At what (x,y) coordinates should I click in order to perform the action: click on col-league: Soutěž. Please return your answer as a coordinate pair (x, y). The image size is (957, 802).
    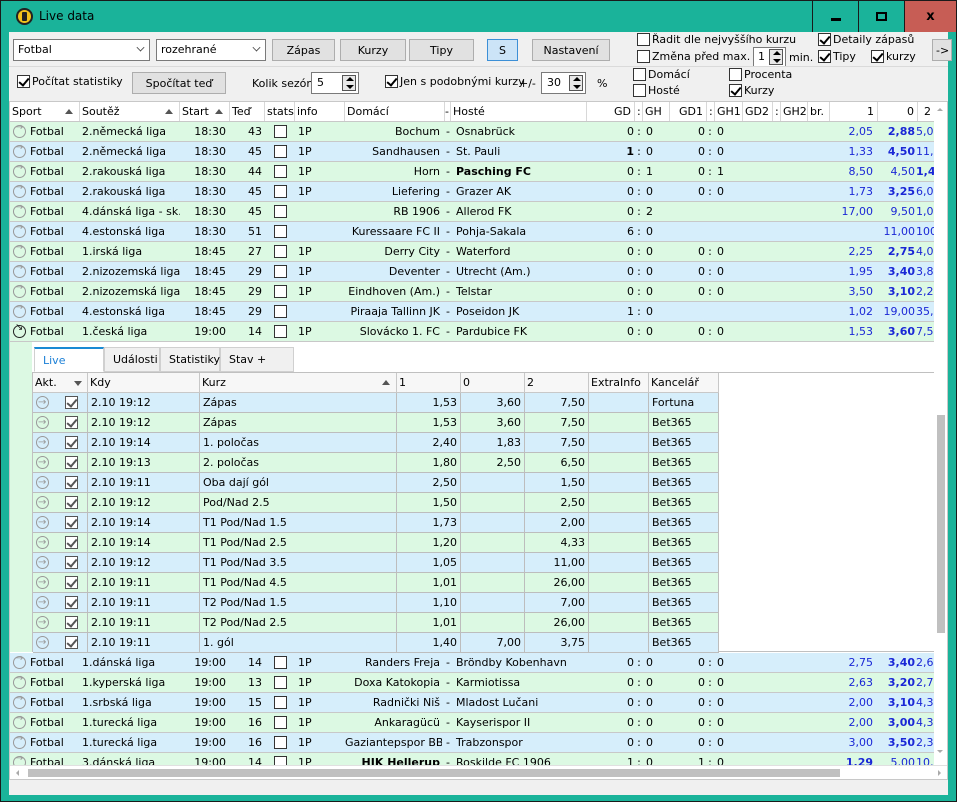
    Looking at the image, I should click on (130, 111).